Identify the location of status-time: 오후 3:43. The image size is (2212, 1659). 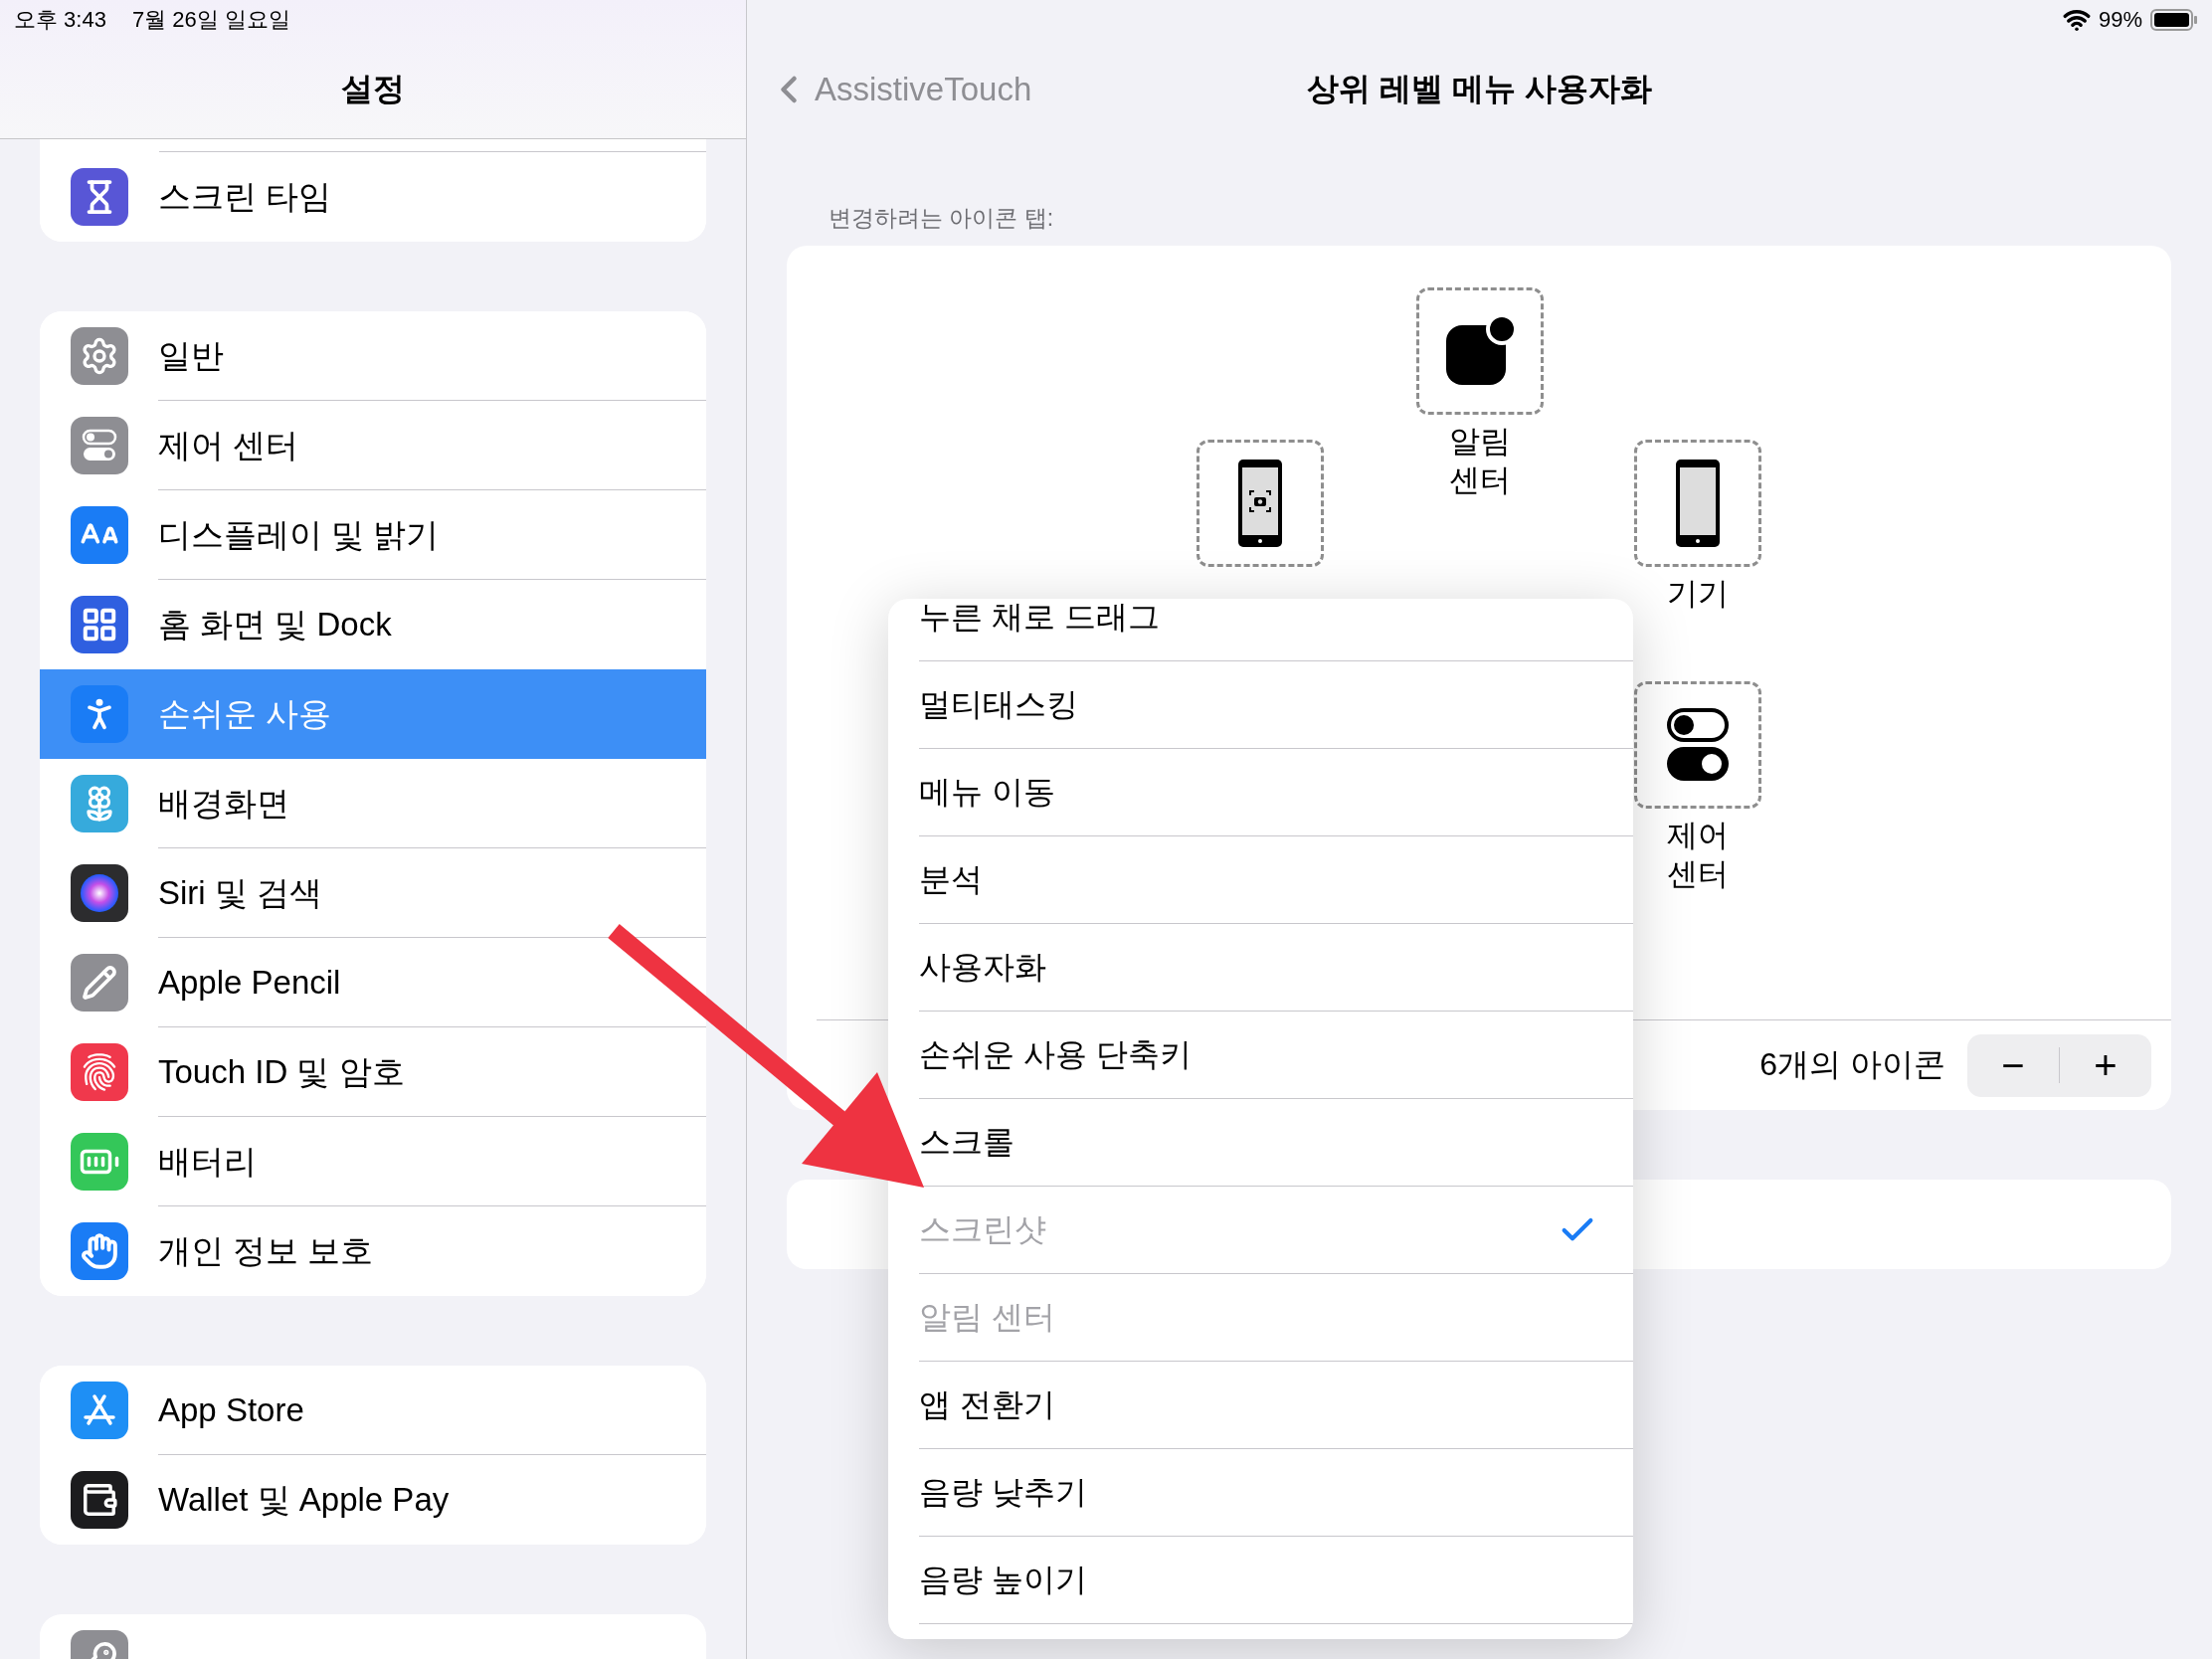
(60, 20).